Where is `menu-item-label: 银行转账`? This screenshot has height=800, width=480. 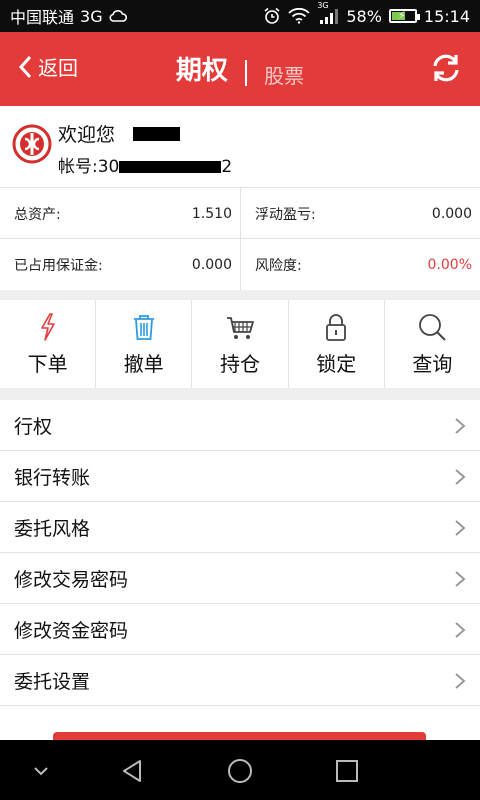 menu-item-label: 银行转账 is located at coordinates (52, 477).